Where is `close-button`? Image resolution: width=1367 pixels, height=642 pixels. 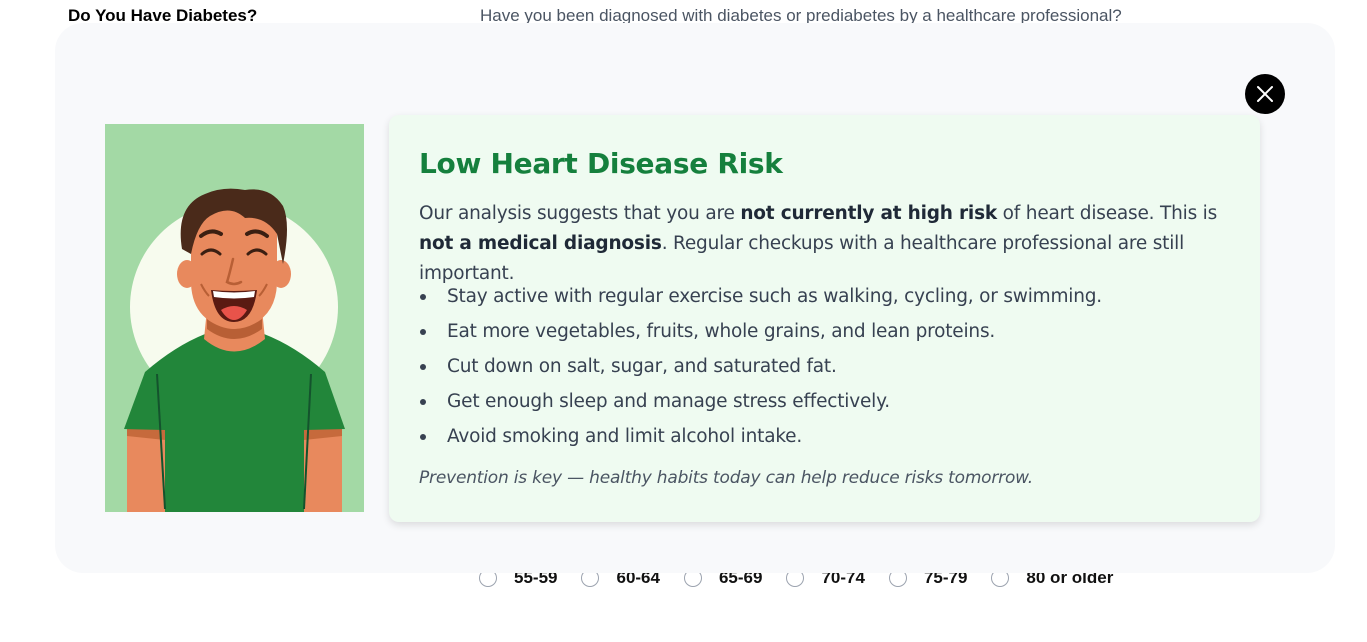
close-button is located at coordinates (1265, 94).